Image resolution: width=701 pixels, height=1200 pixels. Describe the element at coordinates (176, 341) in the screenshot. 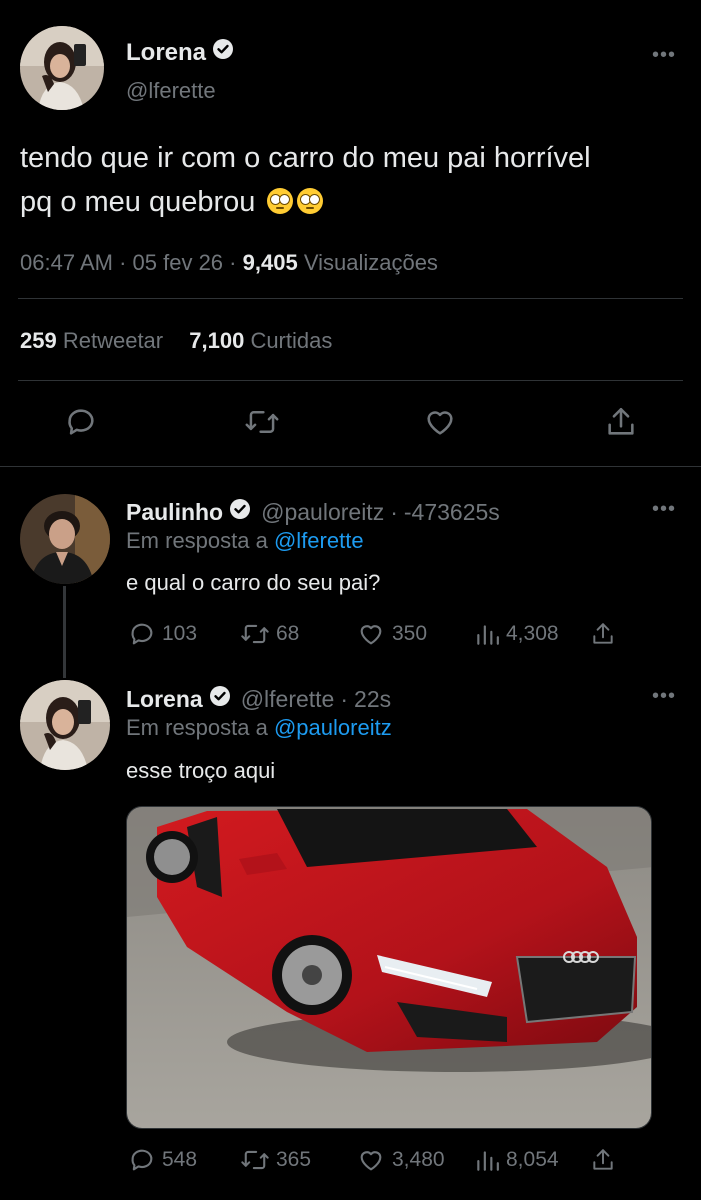

I see `engagement-stats: 259 Retweetar 7,100 Curtidas` at that location.